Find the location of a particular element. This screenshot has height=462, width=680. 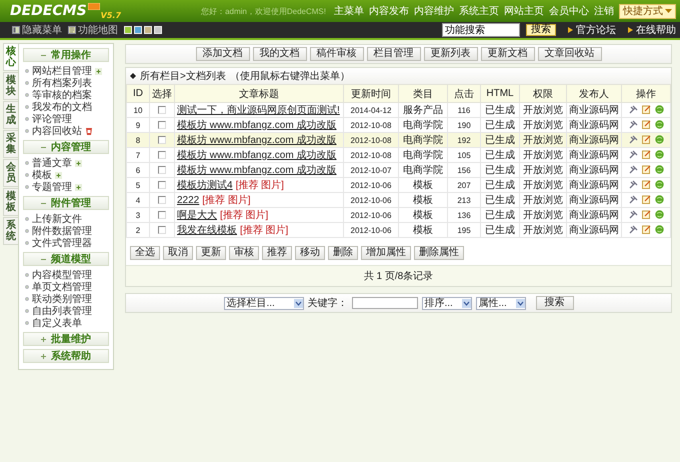

menu-item: 单页文档管理 is located at coordinates (62, 287).